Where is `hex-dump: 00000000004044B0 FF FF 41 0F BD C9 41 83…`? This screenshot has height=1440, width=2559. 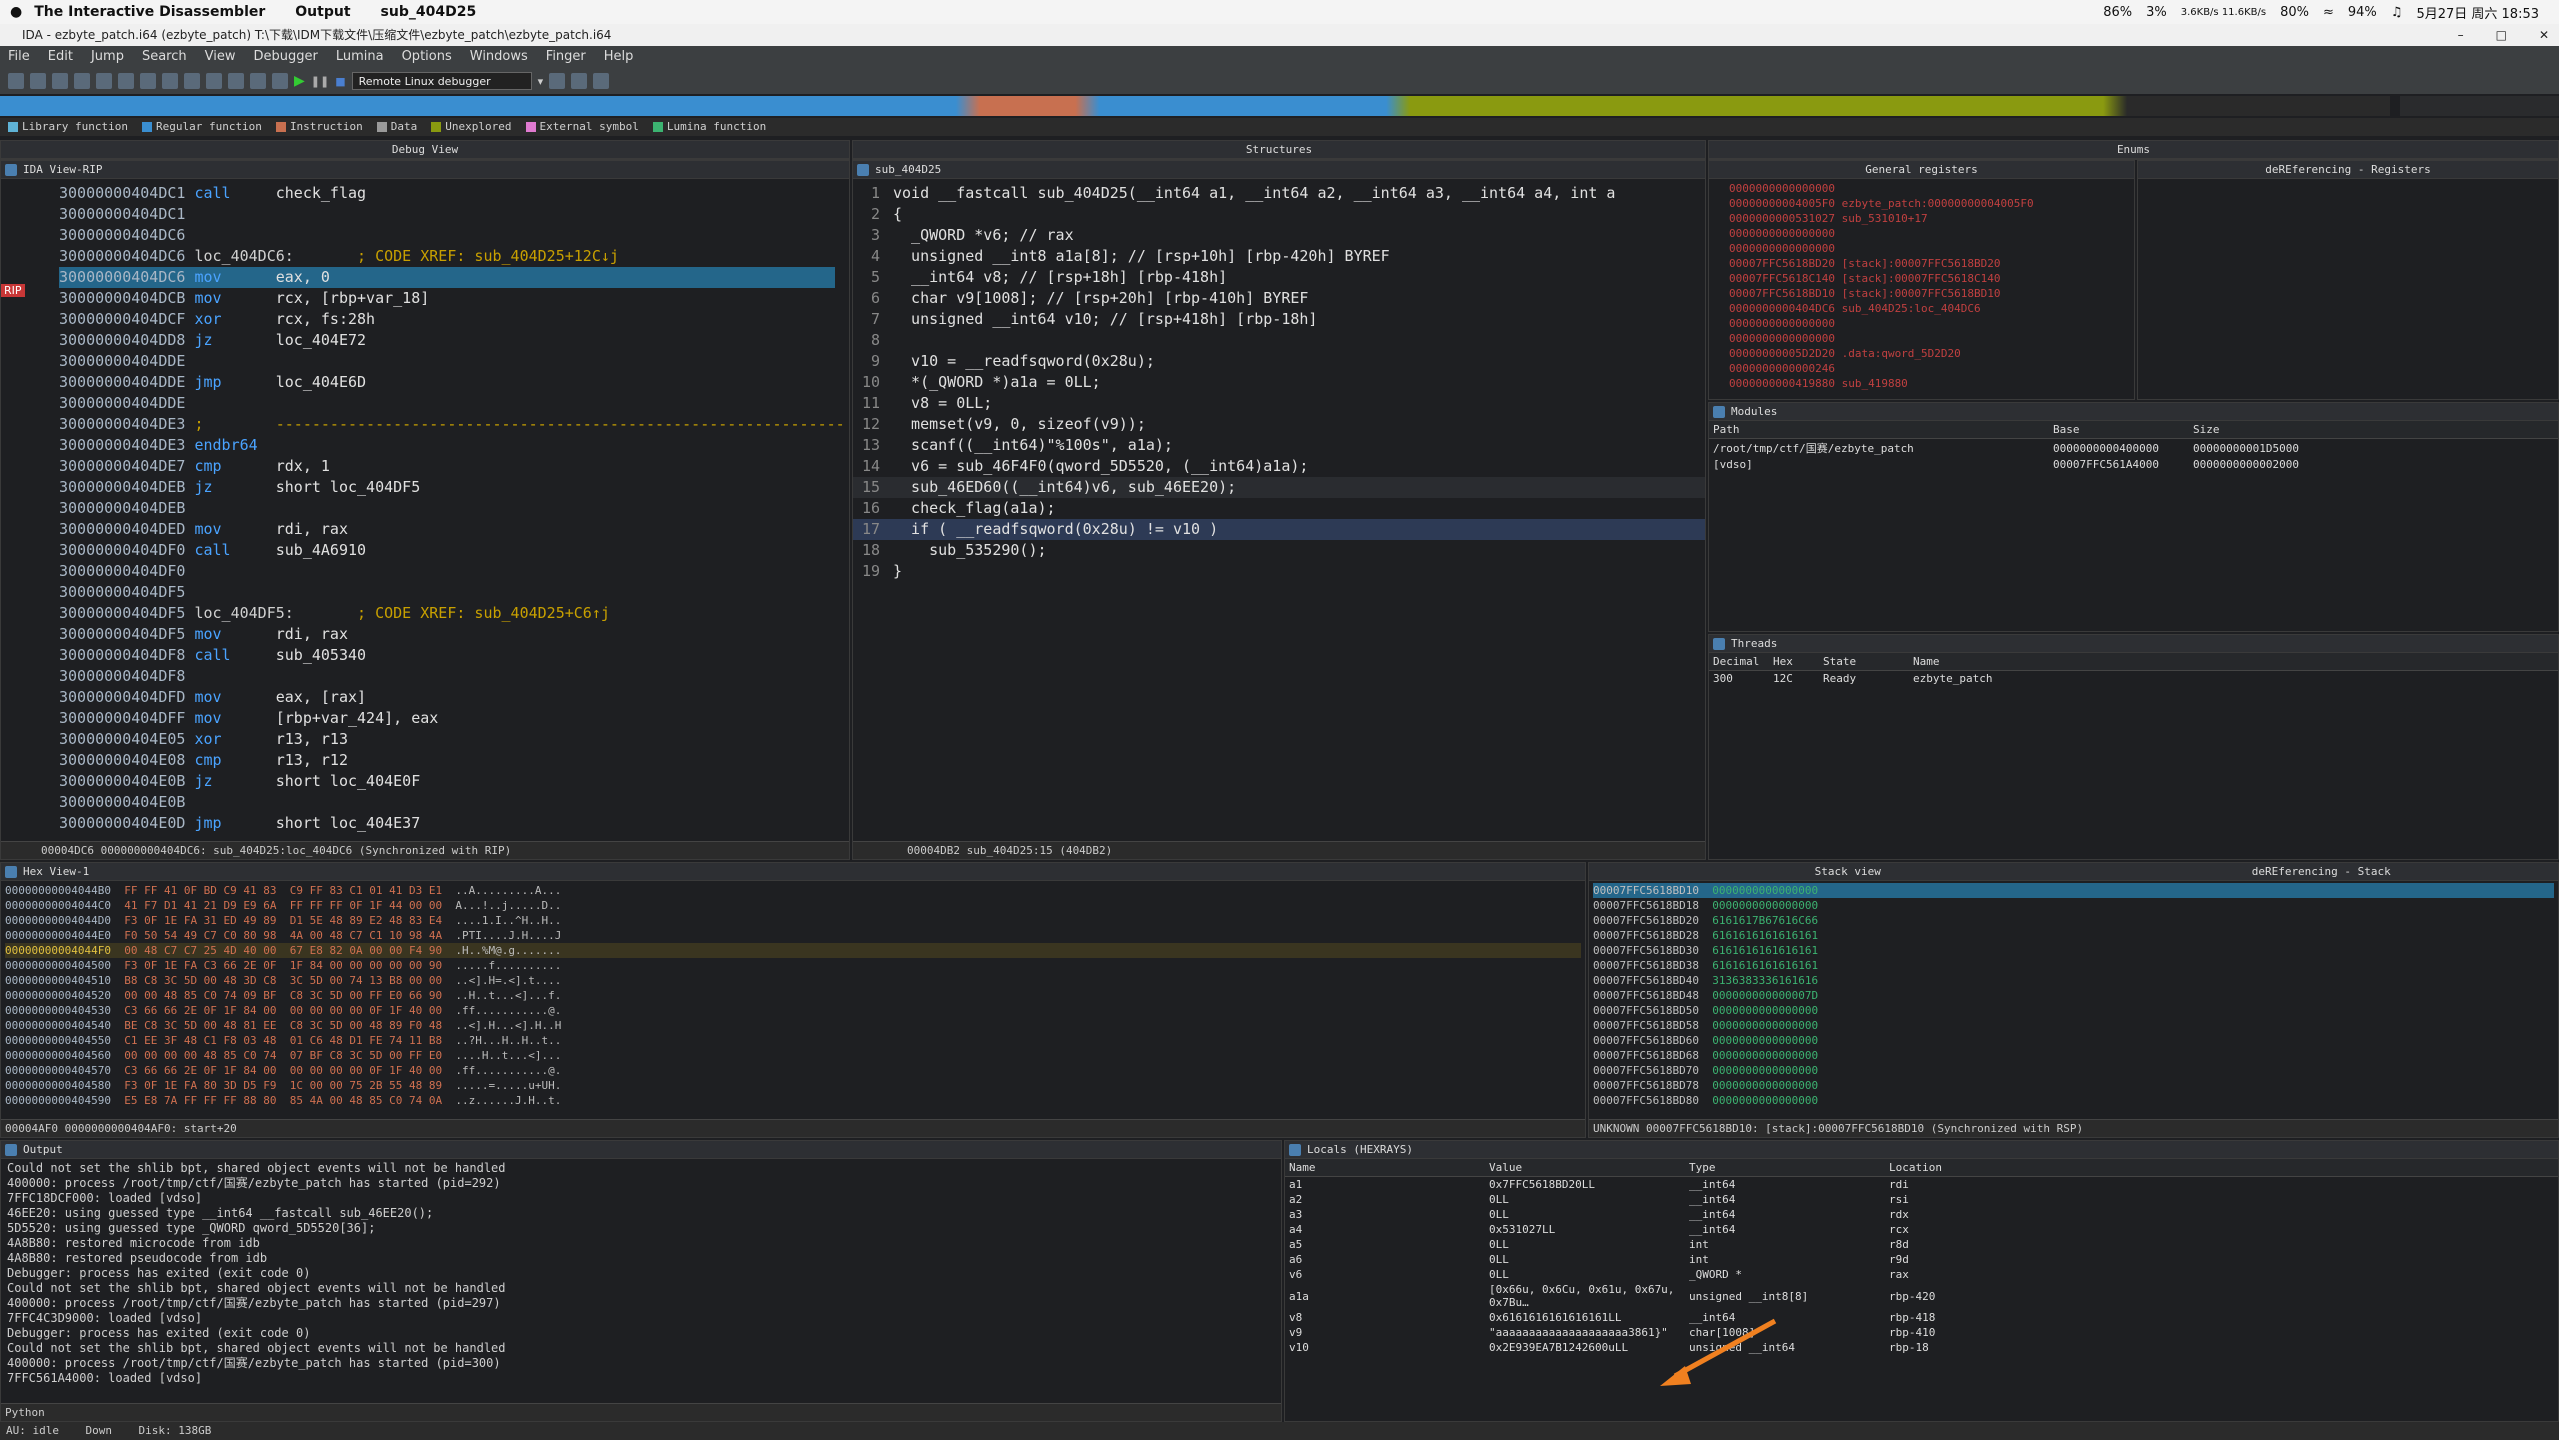
hex-dump: 00000000004044B0 FF FF 41 0F BD C9 41 83… is located at coordinates (793, 995).